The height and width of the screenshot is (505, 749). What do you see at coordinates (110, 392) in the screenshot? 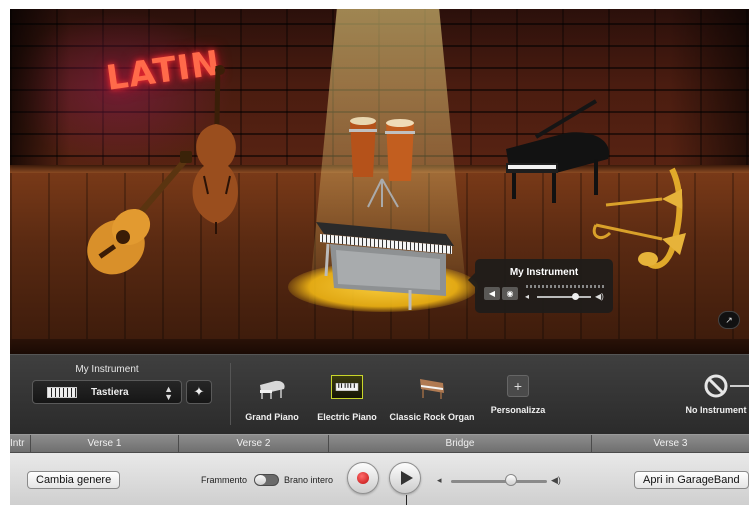
I see `preset-value: Tastiera` at bounding box center [110, 392].